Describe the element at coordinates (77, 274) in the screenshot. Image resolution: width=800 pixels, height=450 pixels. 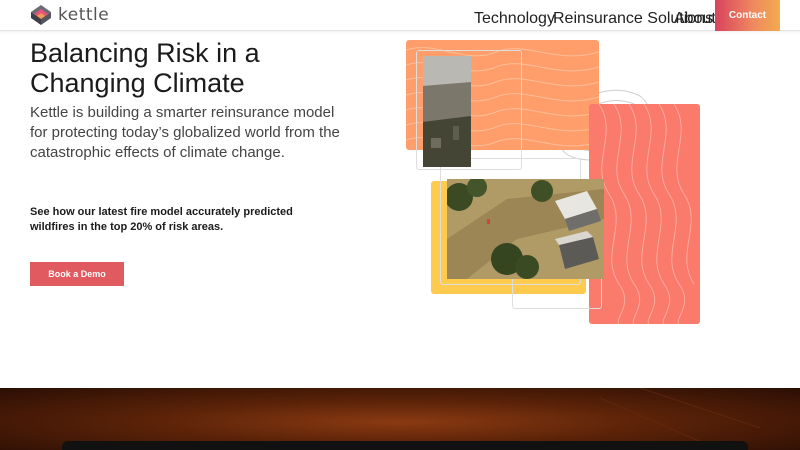
I see `book-demo-button: Book a Demo` at that location.